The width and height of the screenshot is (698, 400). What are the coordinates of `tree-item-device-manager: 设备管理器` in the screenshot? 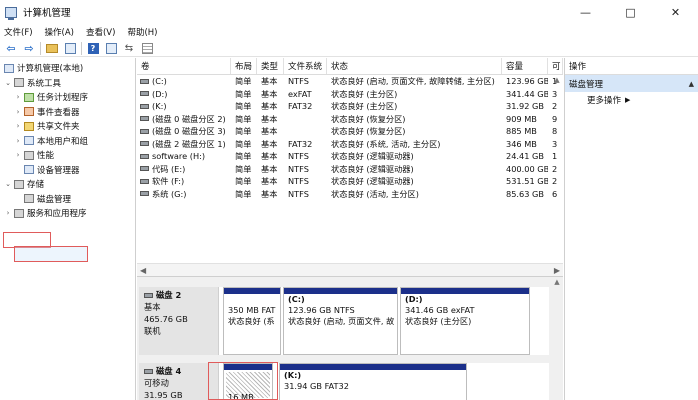 It's located at (67, 170).